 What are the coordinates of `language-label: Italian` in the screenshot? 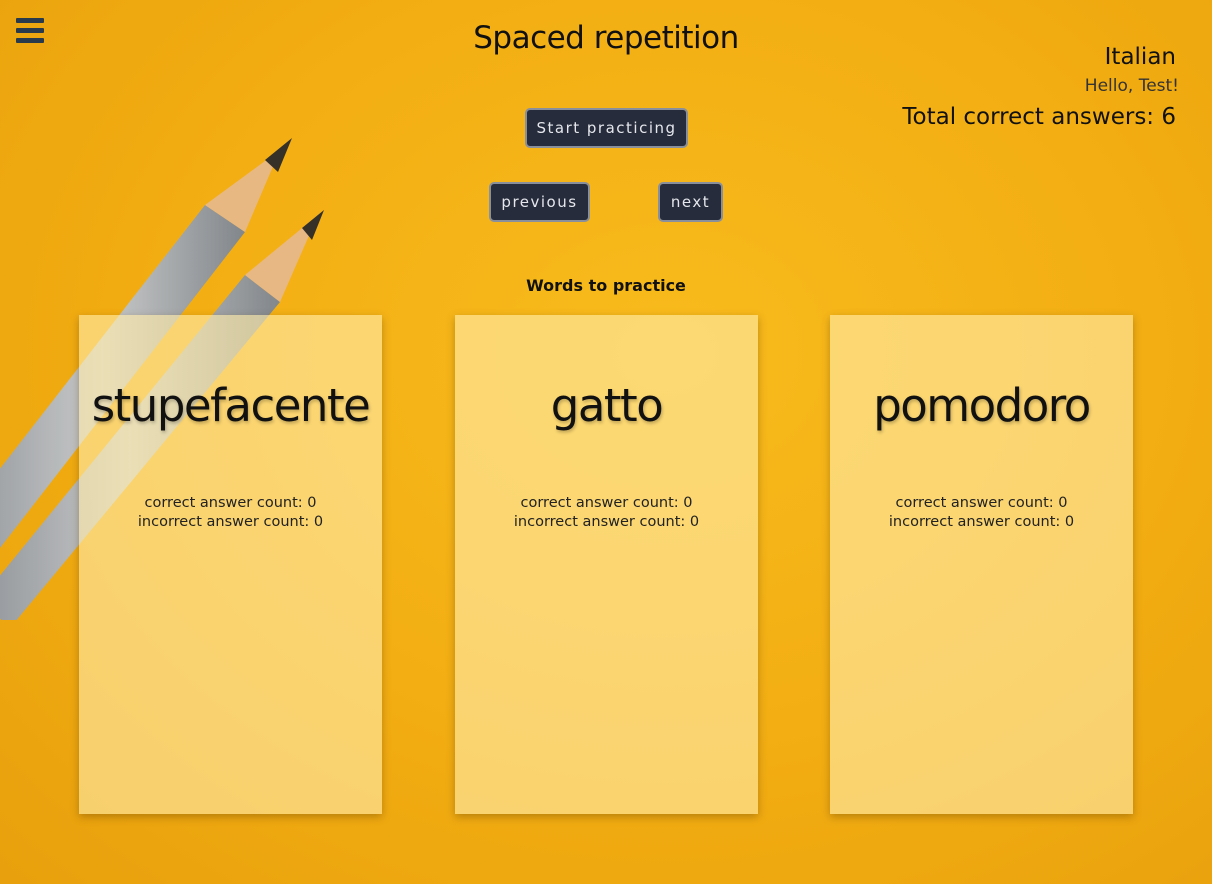 It's located at (1140, 57).